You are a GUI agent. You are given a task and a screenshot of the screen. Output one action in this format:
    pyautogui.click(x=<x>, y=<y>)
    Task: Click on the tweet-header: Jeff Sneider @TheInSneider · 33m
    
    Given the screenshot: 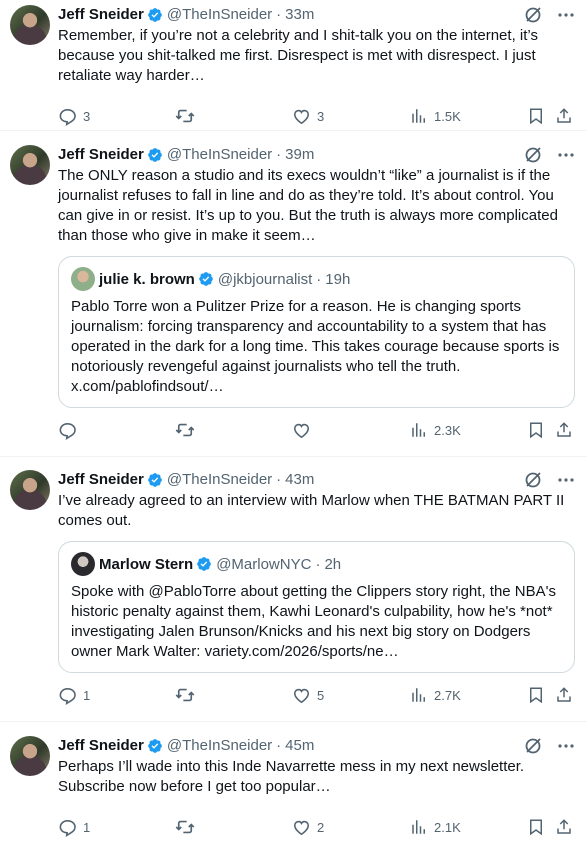 What is the action you would take?
    pyautogui.click(x=316, y=15)
    